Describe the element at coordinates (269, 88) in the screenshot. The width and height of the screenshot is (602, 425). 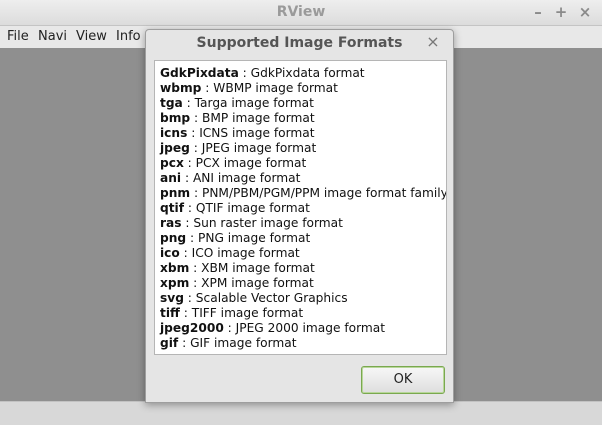
I see `format-desc: : WBMP image format` at that location.